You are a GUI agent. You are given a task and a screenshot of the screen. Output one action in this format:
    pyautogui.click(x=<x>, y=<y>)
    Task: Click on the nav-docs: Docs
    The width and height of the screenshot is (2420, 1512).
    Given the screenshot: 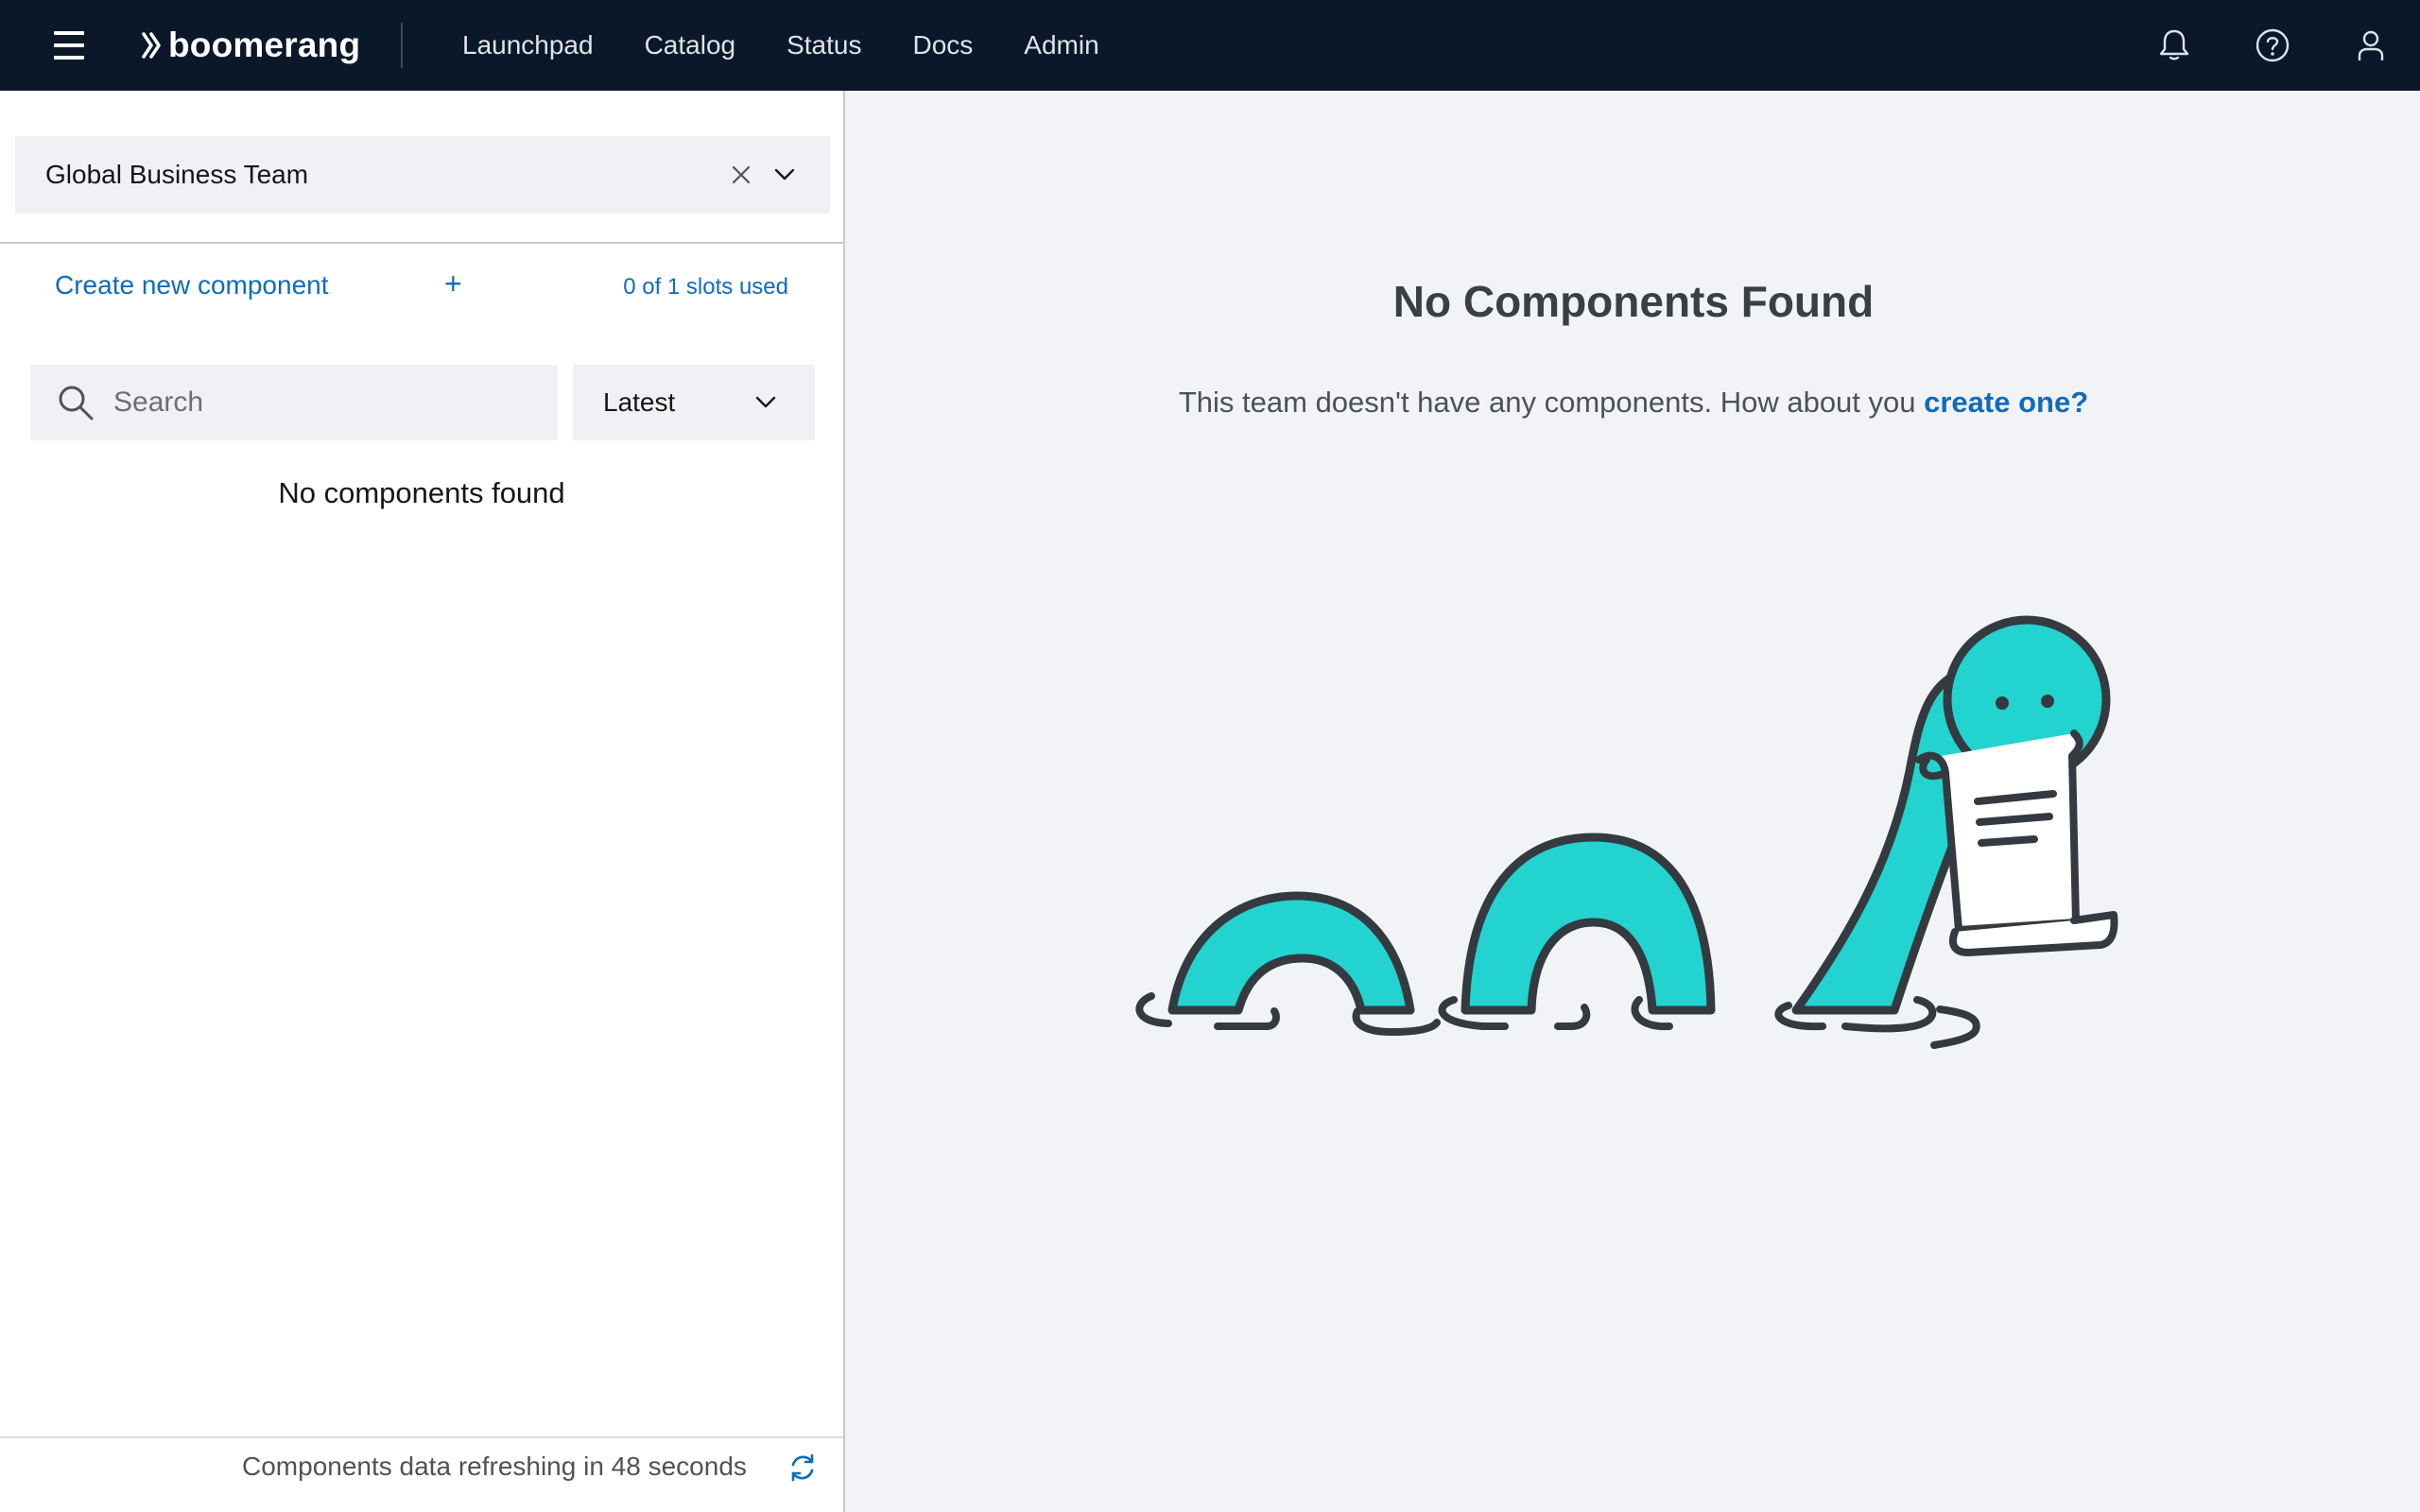 What is the action you would take?
    pyautogui.click(x=942, y=45)
    